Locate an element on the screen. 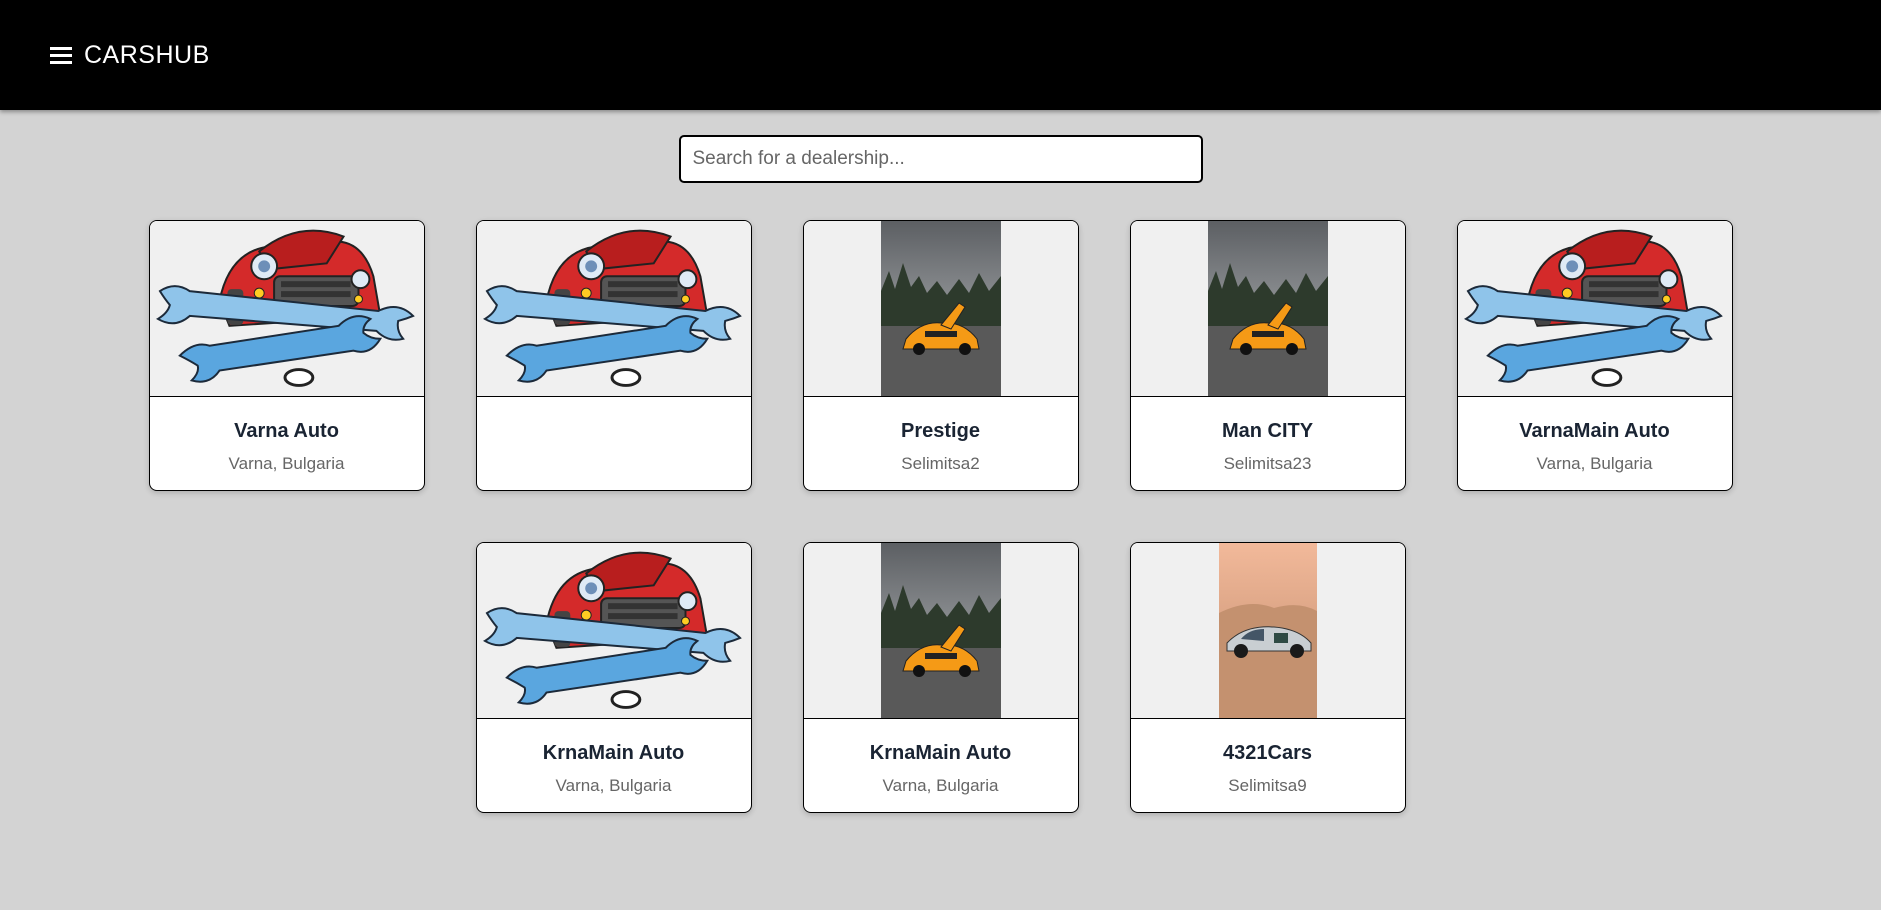 This screenshot has width=1881, height=910. dealership-card: Prestige Selimitsa2 is located at coordinates (940, 355).